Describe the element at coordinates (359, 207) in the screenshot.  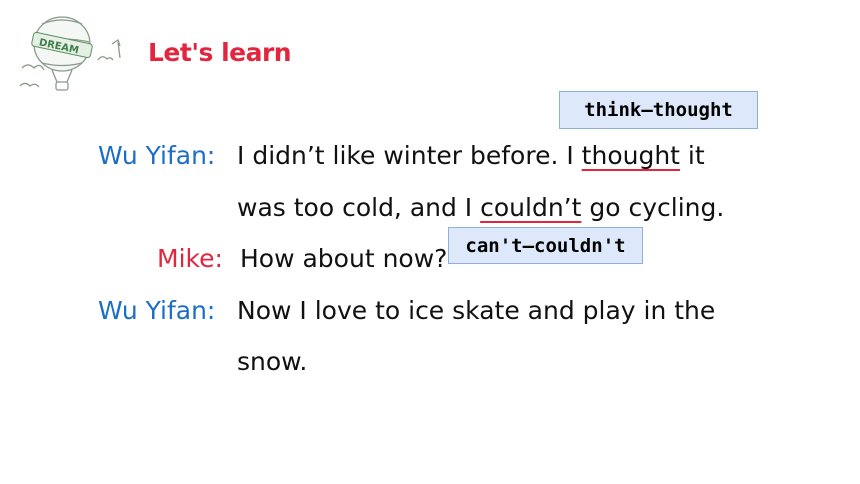
I see `line2-text-pre: was too cold, and I` at that location.